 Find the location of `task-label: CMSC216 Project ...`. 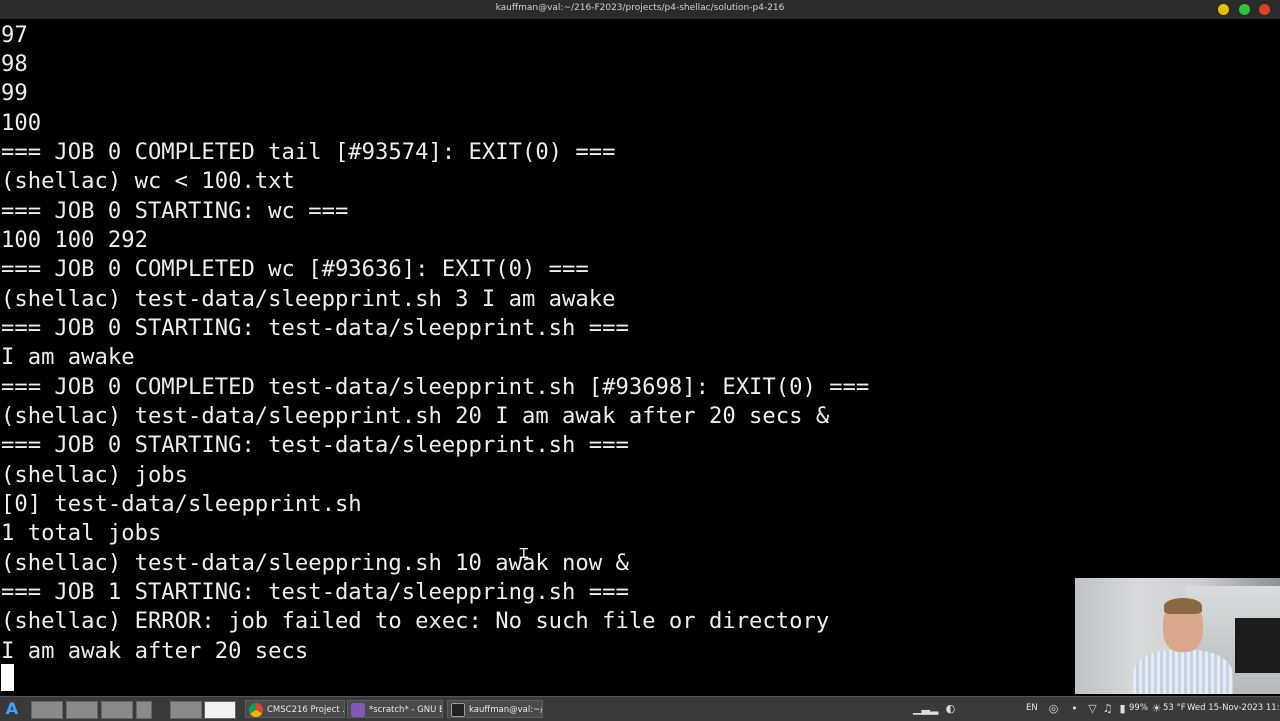

task-label: CMSC216 Project ... is located at coordinates (306, 710).